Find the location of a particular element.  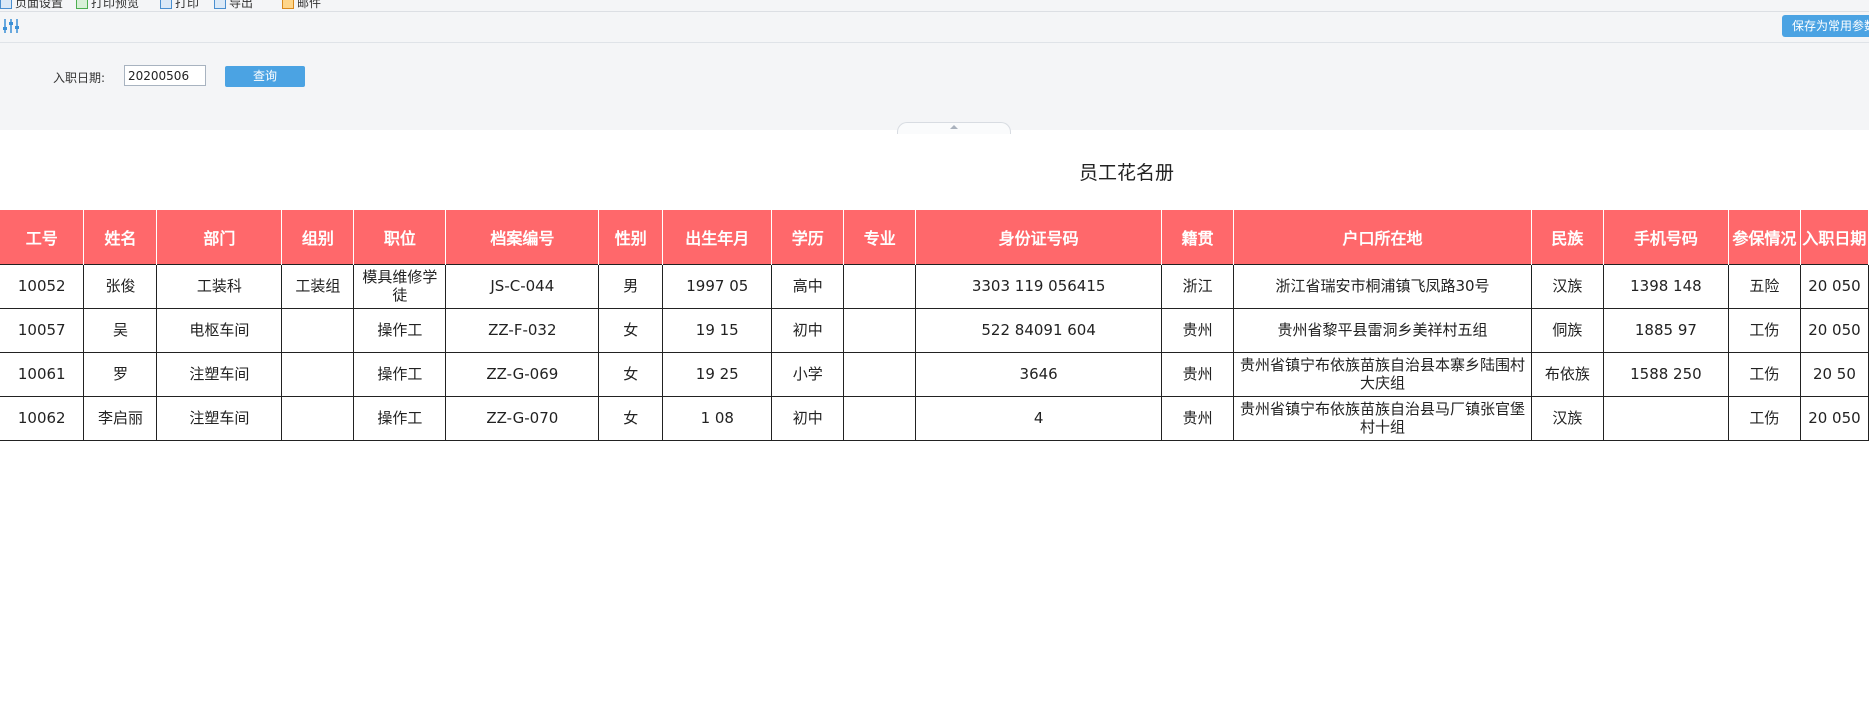

parameter-header: 保存为常用参数 is located at coordinates (934, 27).